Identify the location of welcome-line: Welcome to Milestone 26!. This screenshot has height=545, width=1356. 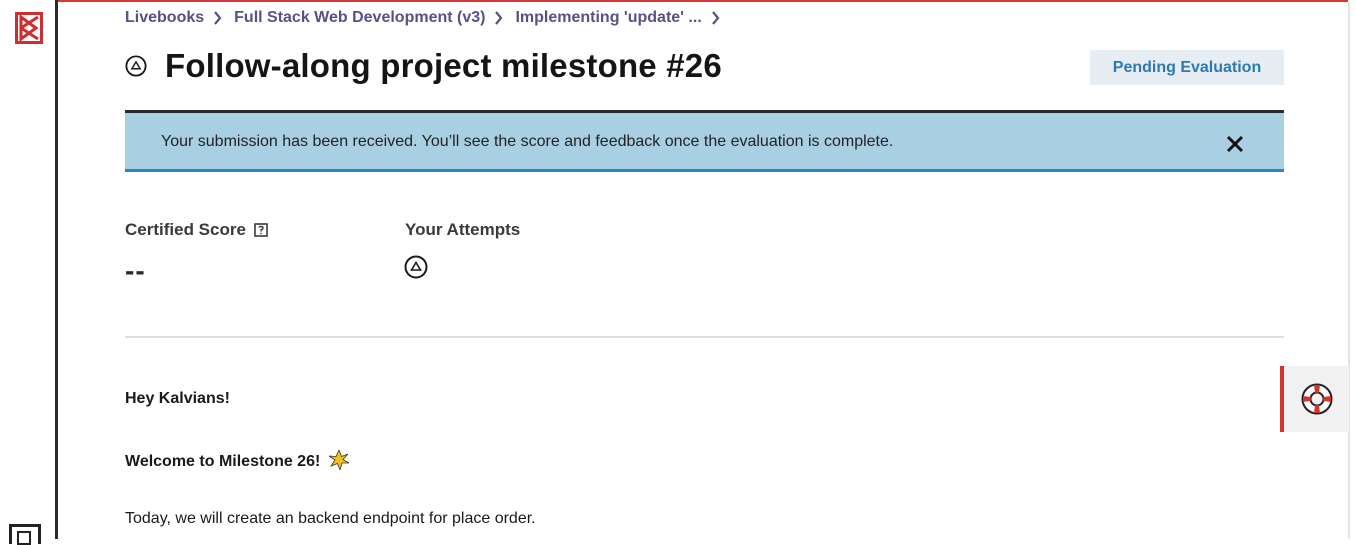
(237, 460).